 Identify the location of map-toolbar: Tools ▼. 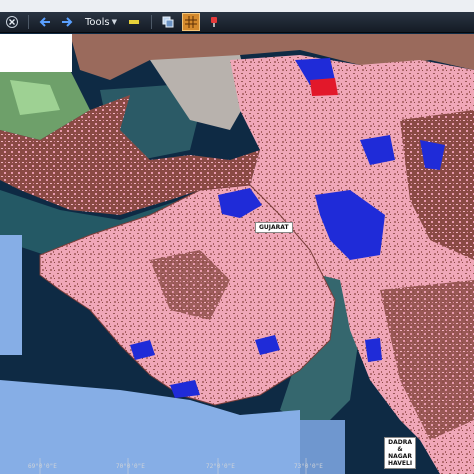
(237, 22).